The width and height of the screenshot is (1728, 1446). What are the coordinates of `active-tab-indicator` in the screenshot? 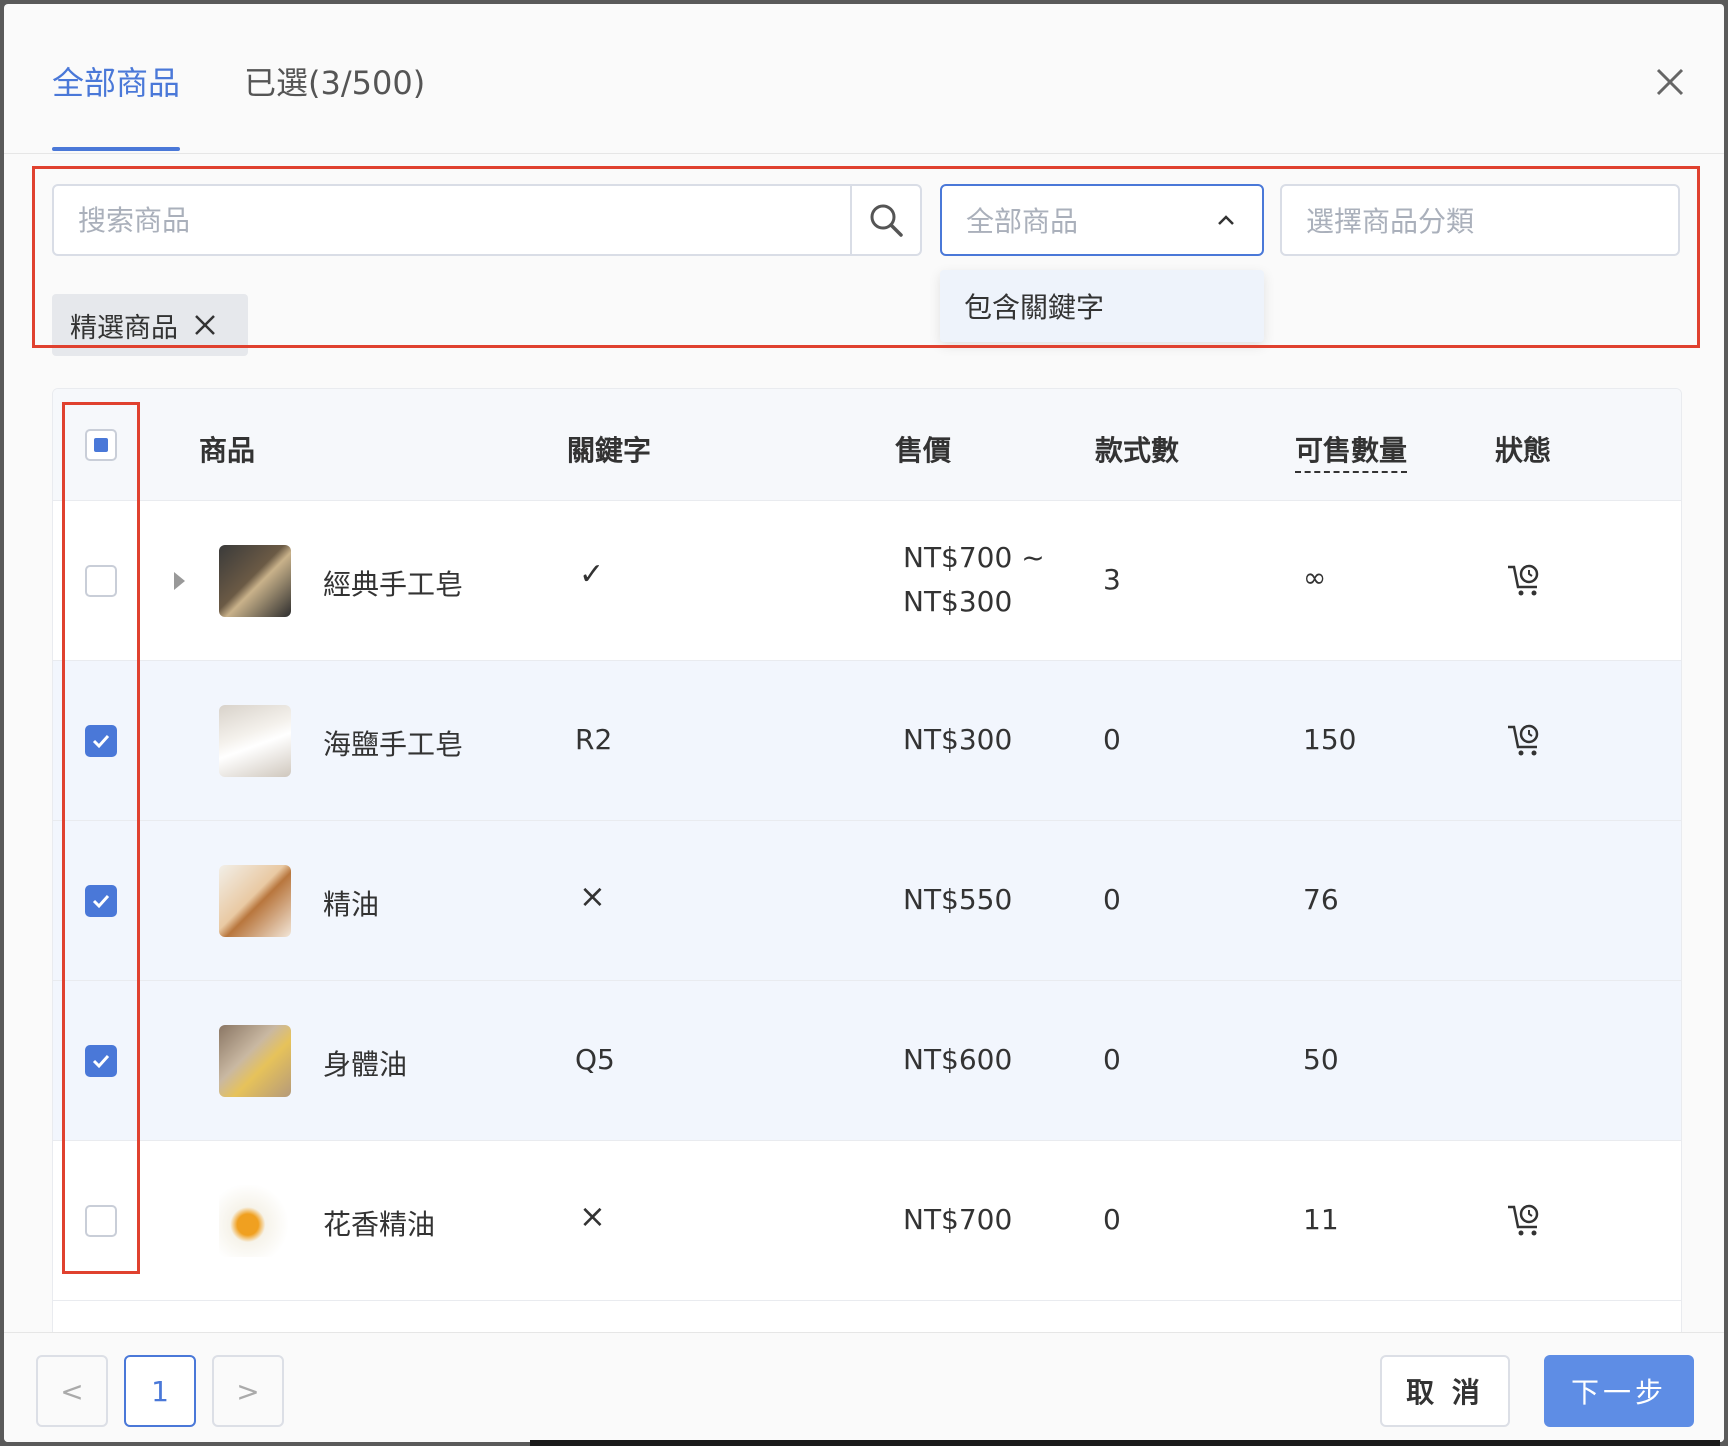 It's located at (116, 149).